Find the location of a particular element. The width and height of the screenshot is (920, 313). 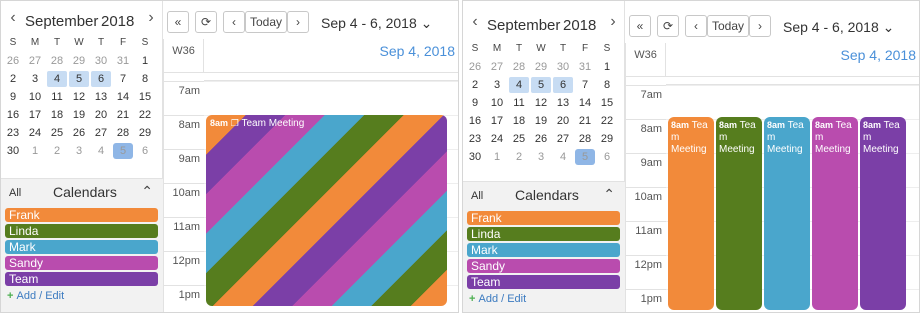

refresh-icon: ⟳ is located at coordinates (668, 26).